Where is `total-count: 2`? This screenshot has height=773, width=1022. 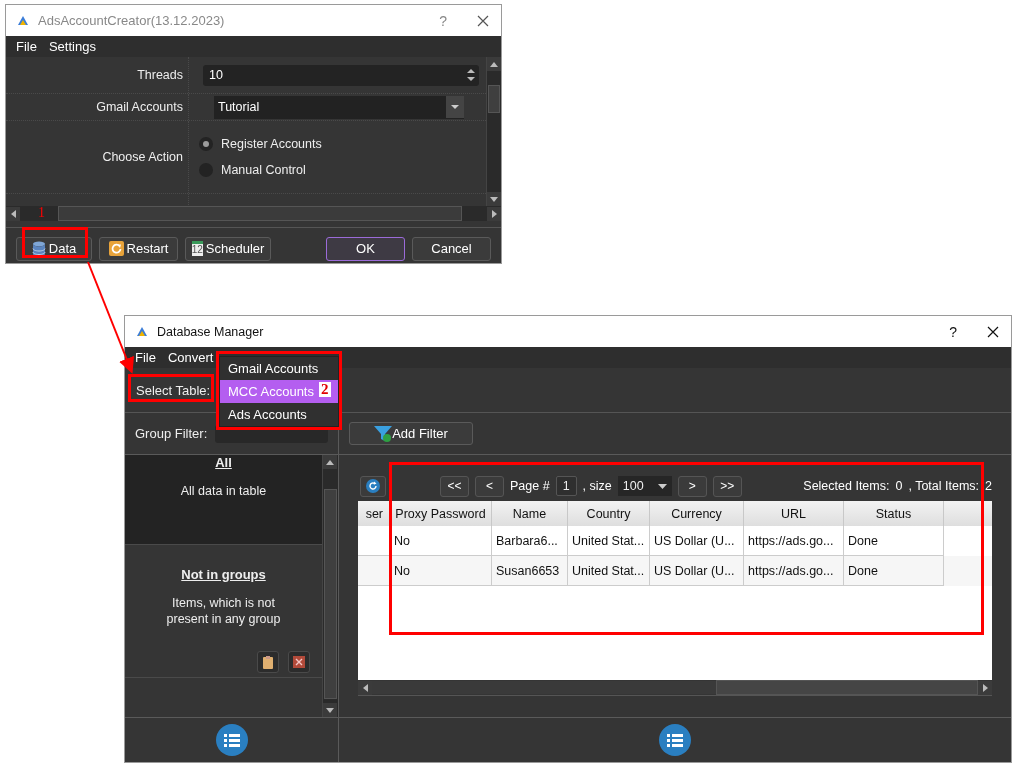 total-count: 2 is located at coordinates (988, 486).